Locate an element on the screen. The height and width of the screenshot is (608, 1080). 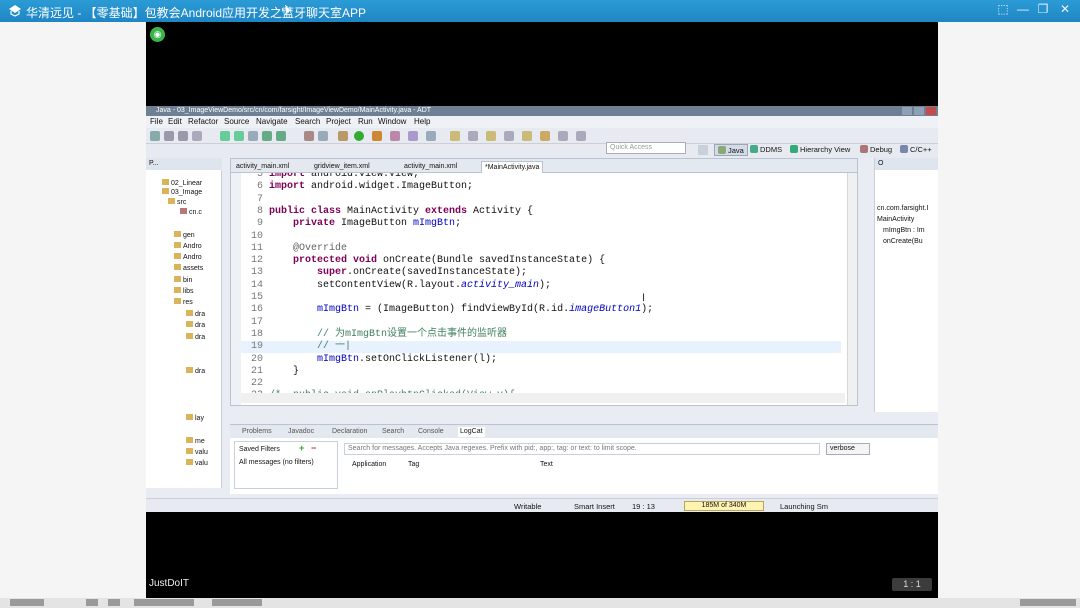
back-icon is located at coordinates (509, 136).